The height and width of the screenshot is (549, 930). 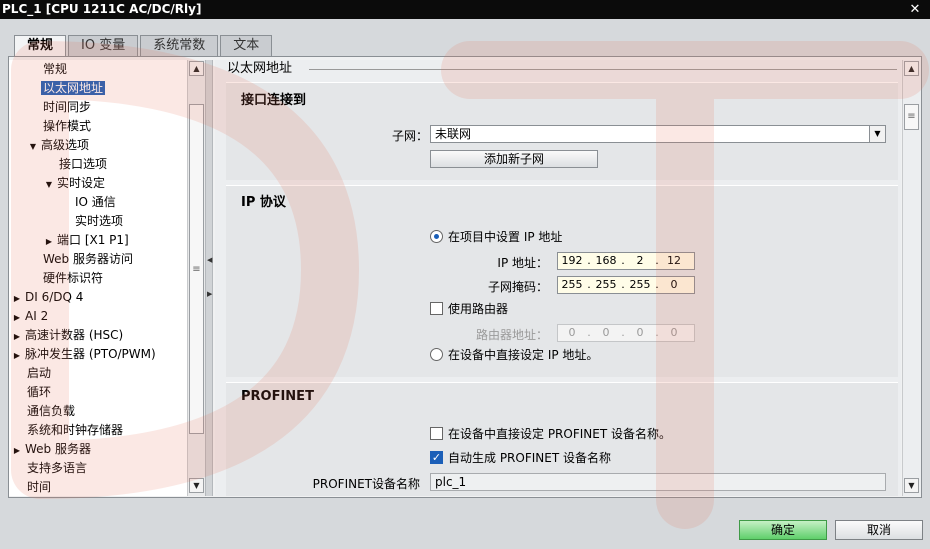 What do you see at coordinates (877, 134) in the screenshot?
I see `chevron-down-icon: ▼` at bounding box center [877, 134].